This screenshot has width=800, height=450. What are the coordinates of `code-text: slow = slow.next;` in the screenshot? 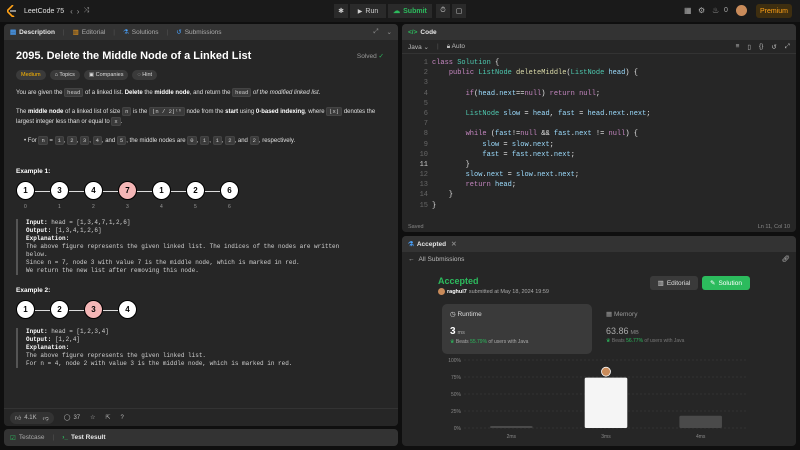 It's located at (518, 144).